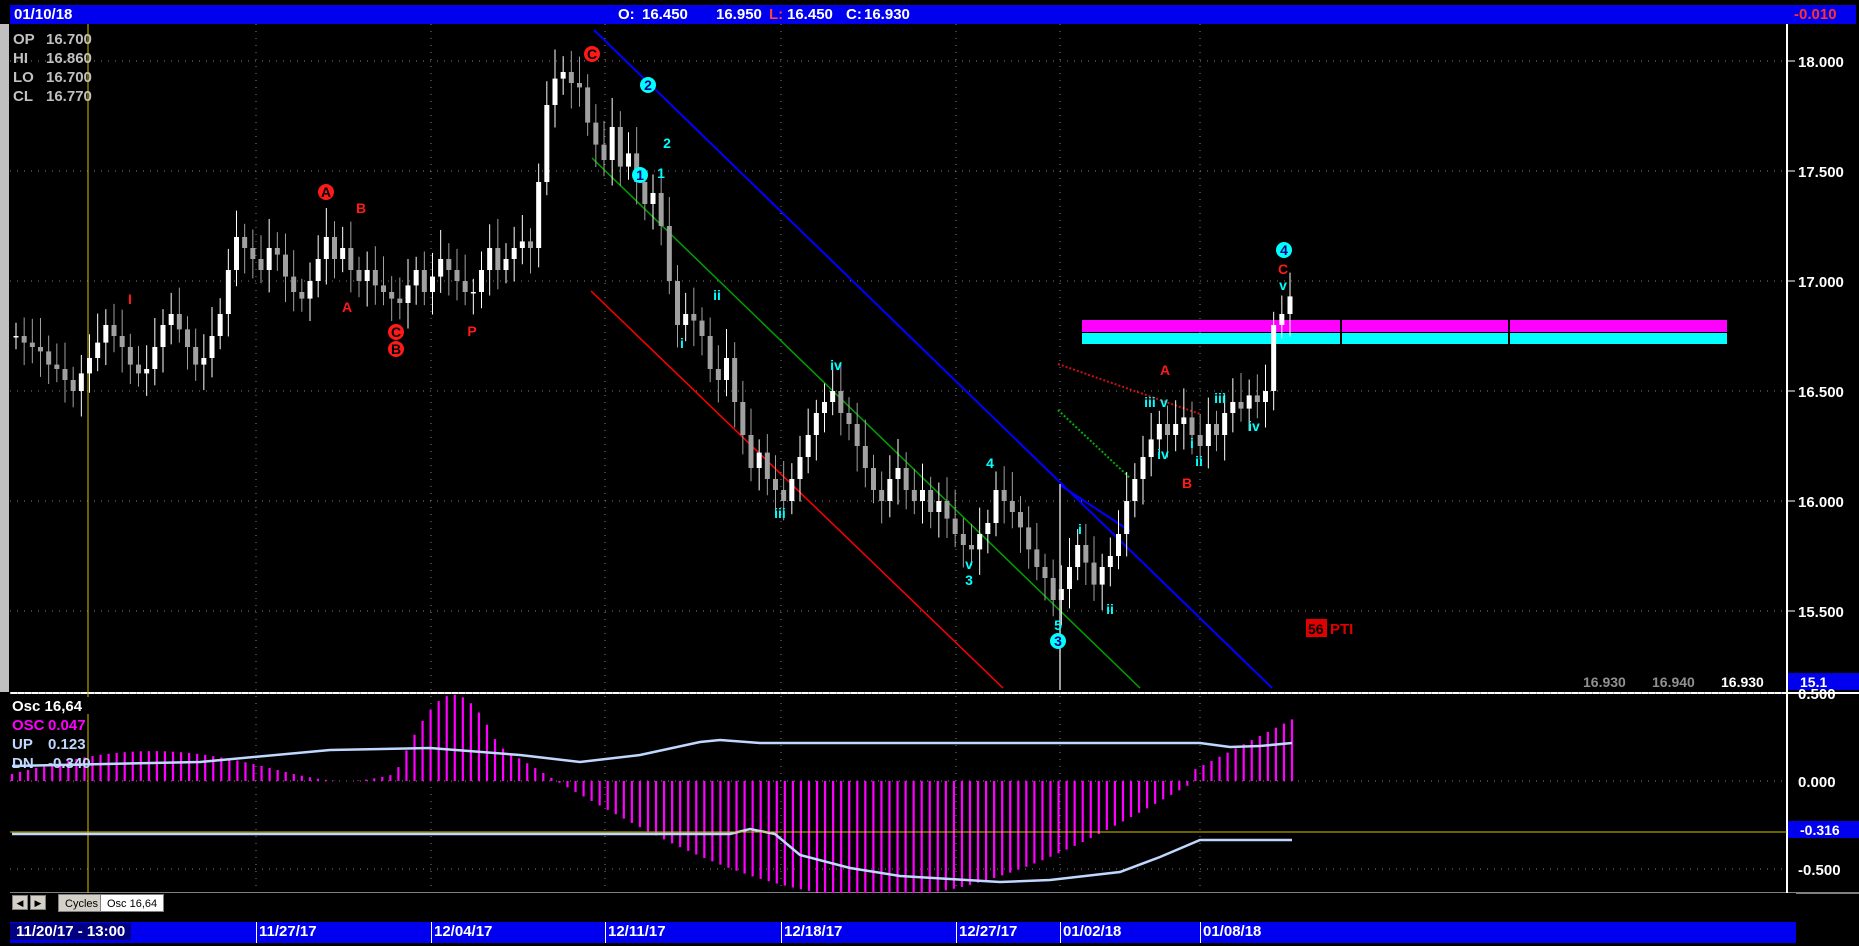 This screenshot has height=946, width=1859. Describe the element at coordinates (1232, 931) in the screenshot. I see `date-label: 01/08/18` at that location.